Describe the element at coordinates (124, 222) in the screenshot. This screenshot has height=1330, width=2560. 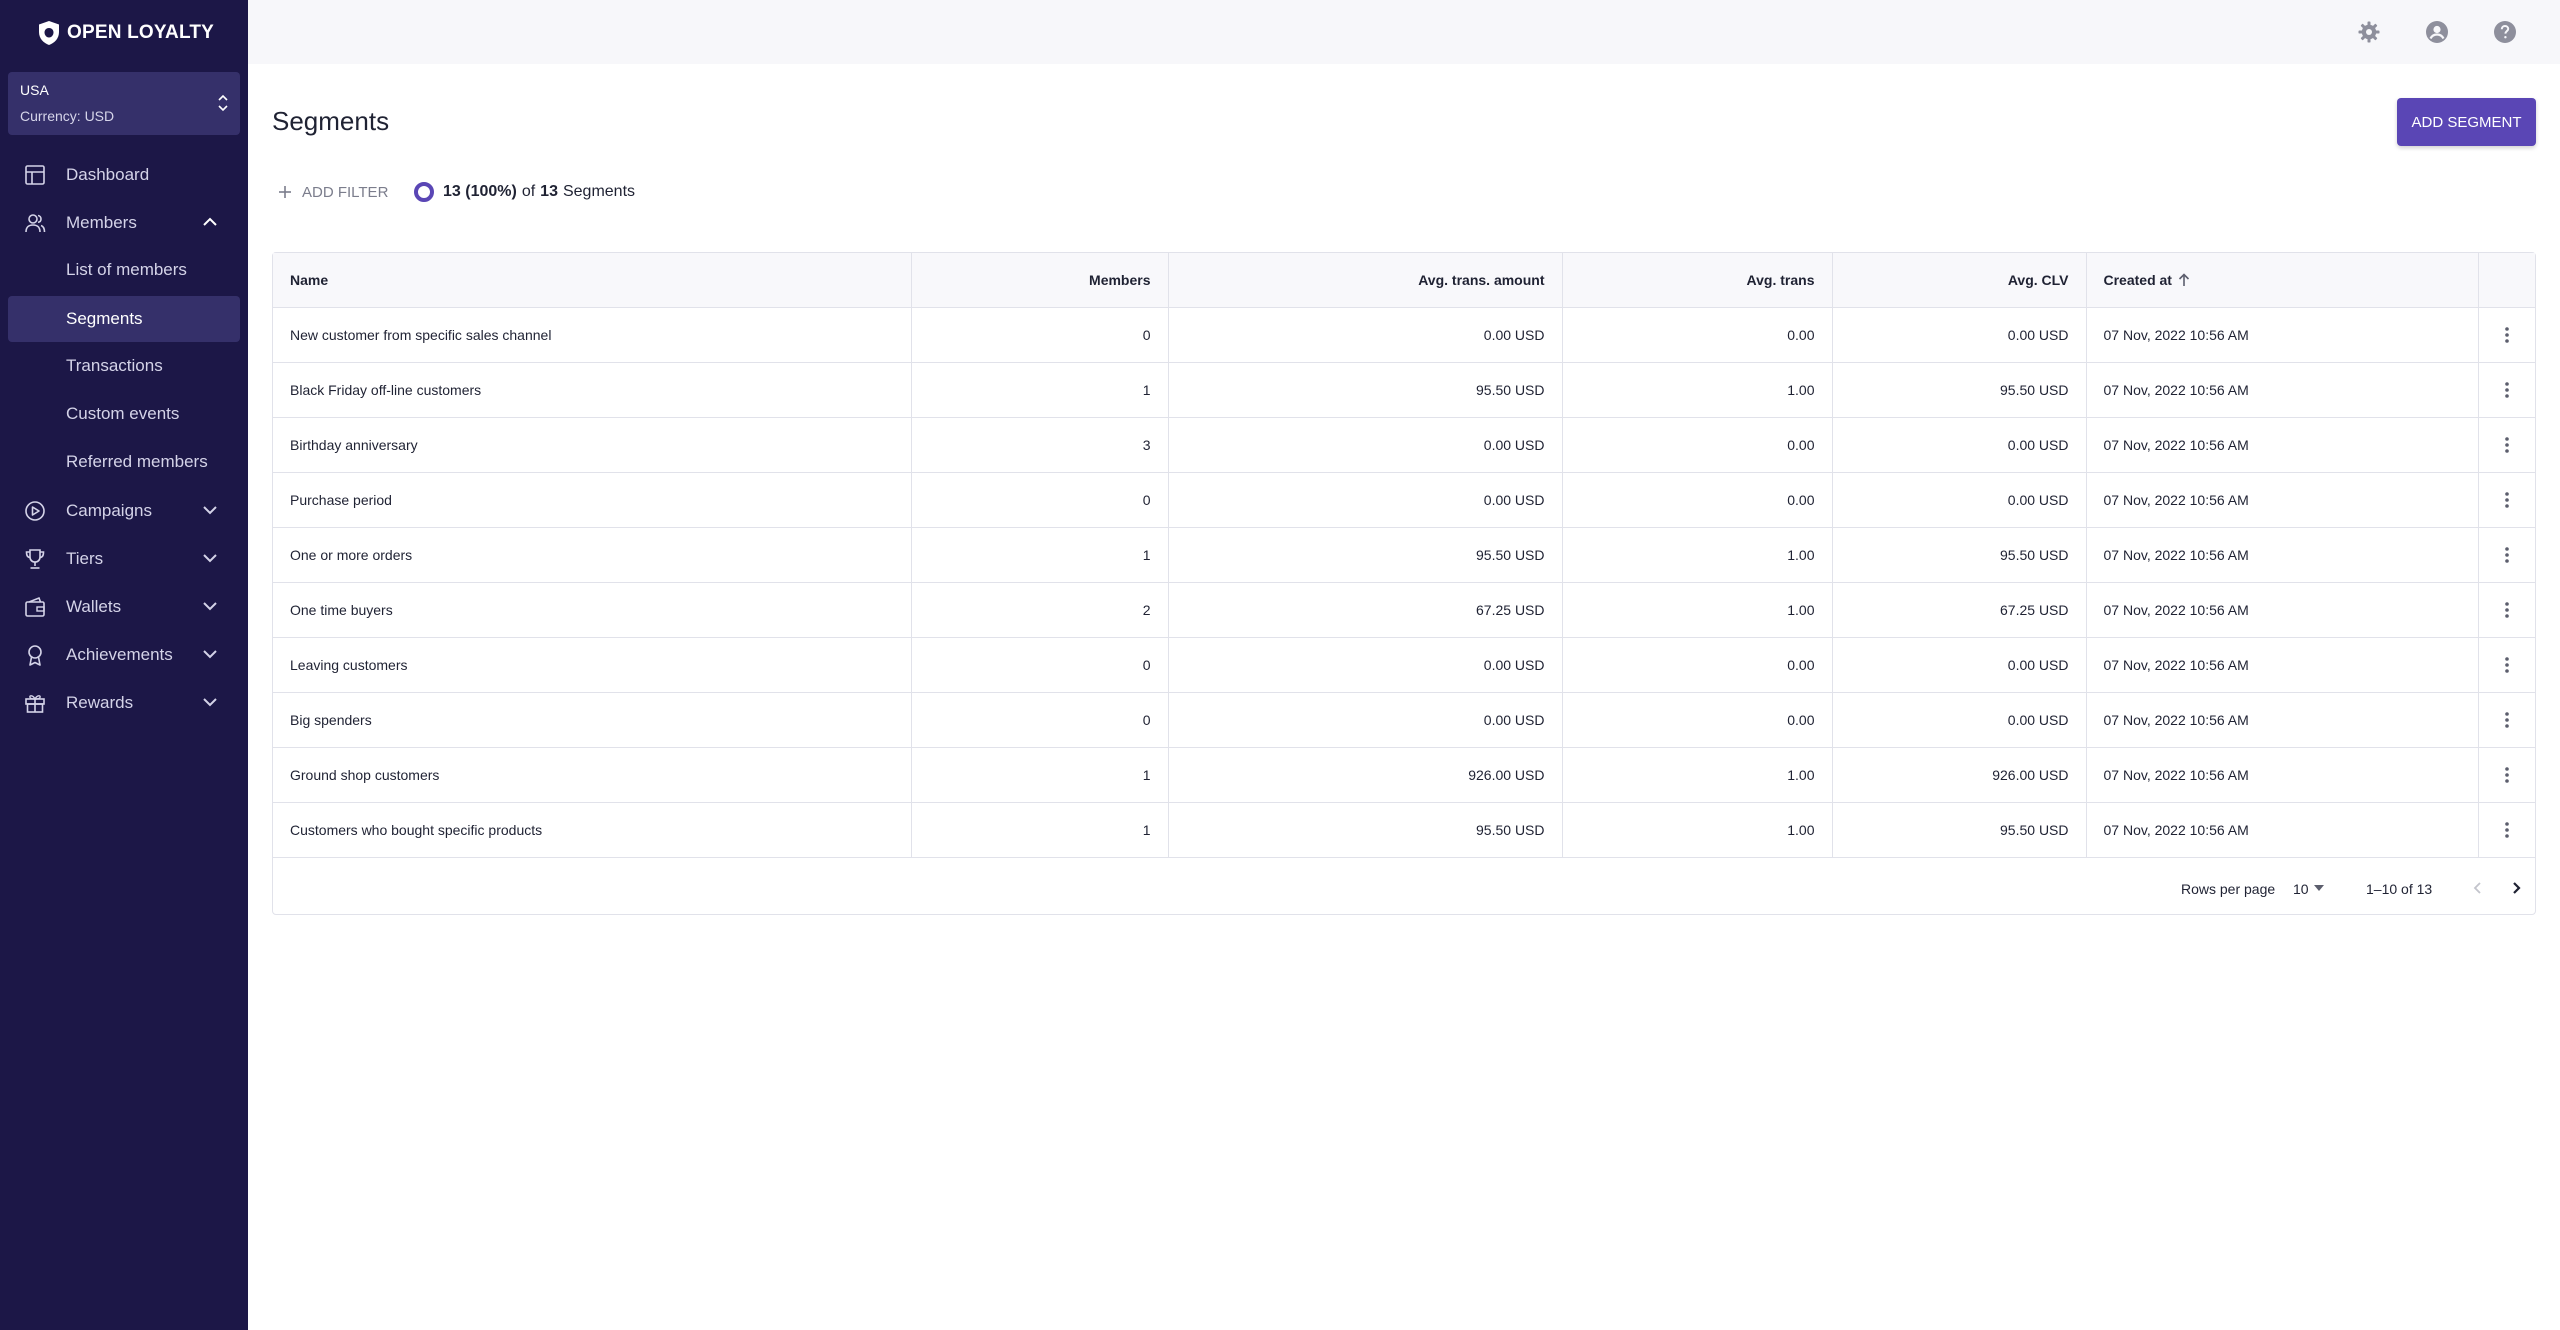
I see `nav-members: Members` at that location.